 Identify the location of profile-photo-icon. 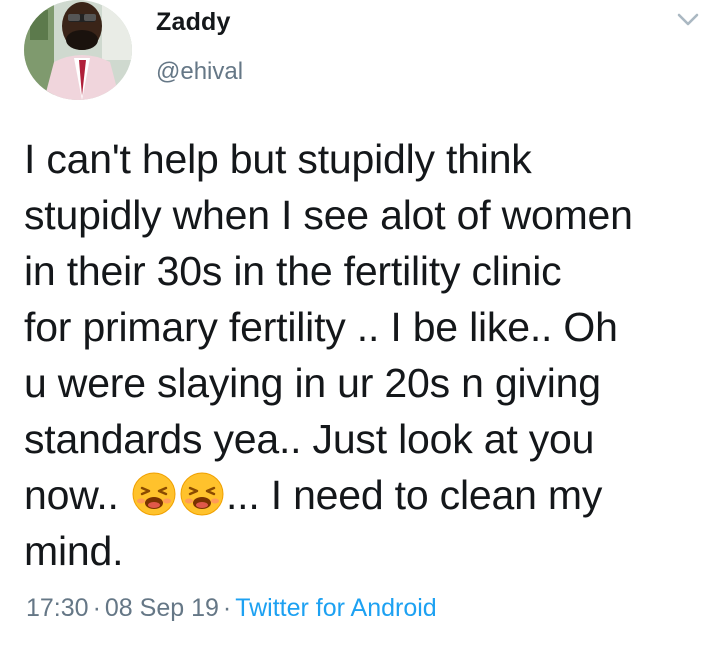
(78, 50).